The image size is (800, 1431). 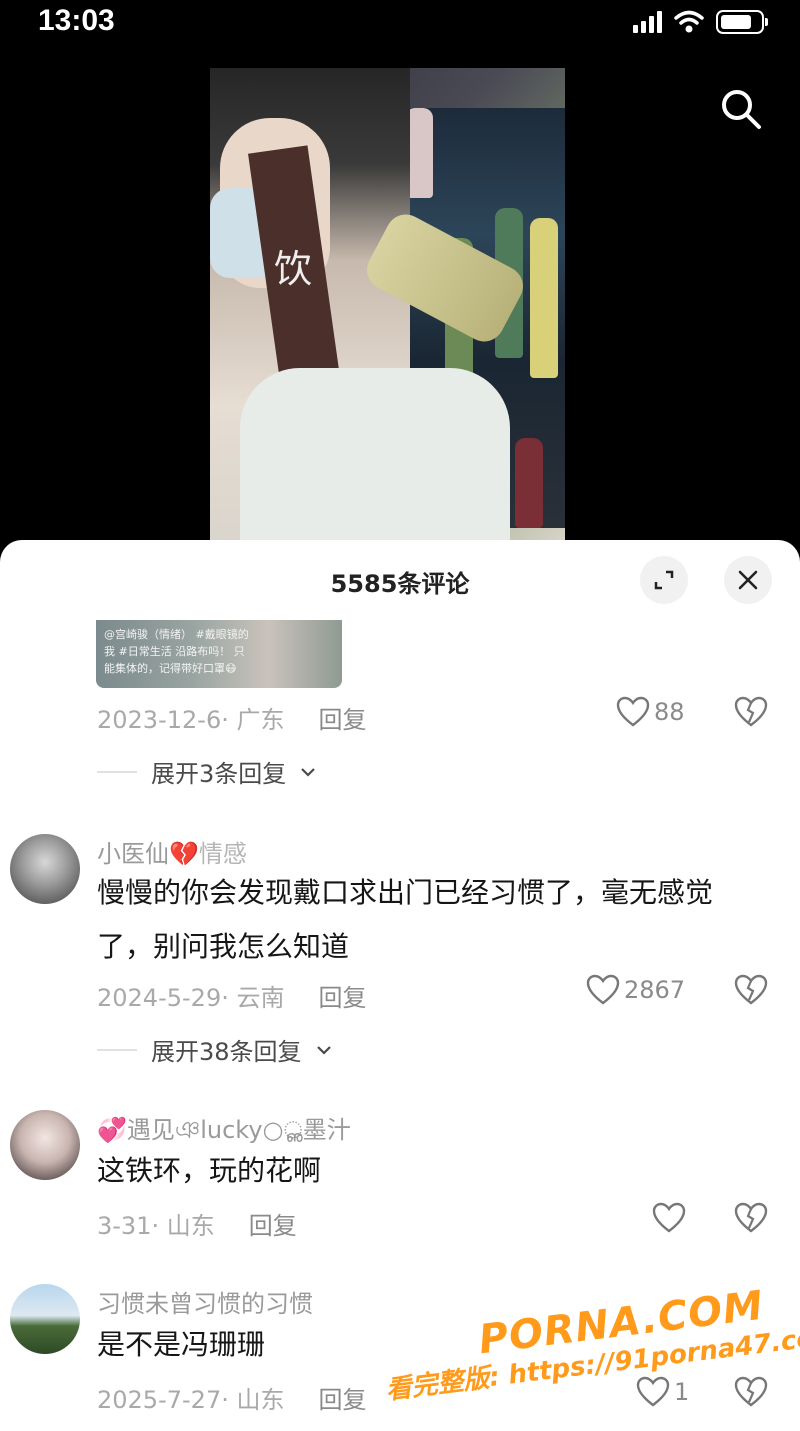 I want to click on comment-meta: 2024-5-29· 云南 回复, so click(x=231, y=995).